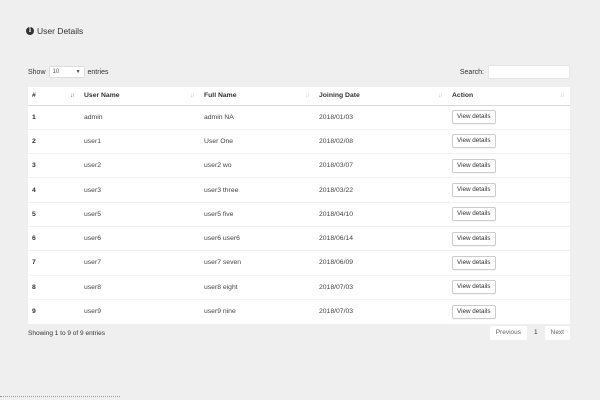 The width and height of the screenshot is (600, 400). Describe the element at coordinates (257, 214) in the screenshot. I see `row-fullname: user5 five` at that location.